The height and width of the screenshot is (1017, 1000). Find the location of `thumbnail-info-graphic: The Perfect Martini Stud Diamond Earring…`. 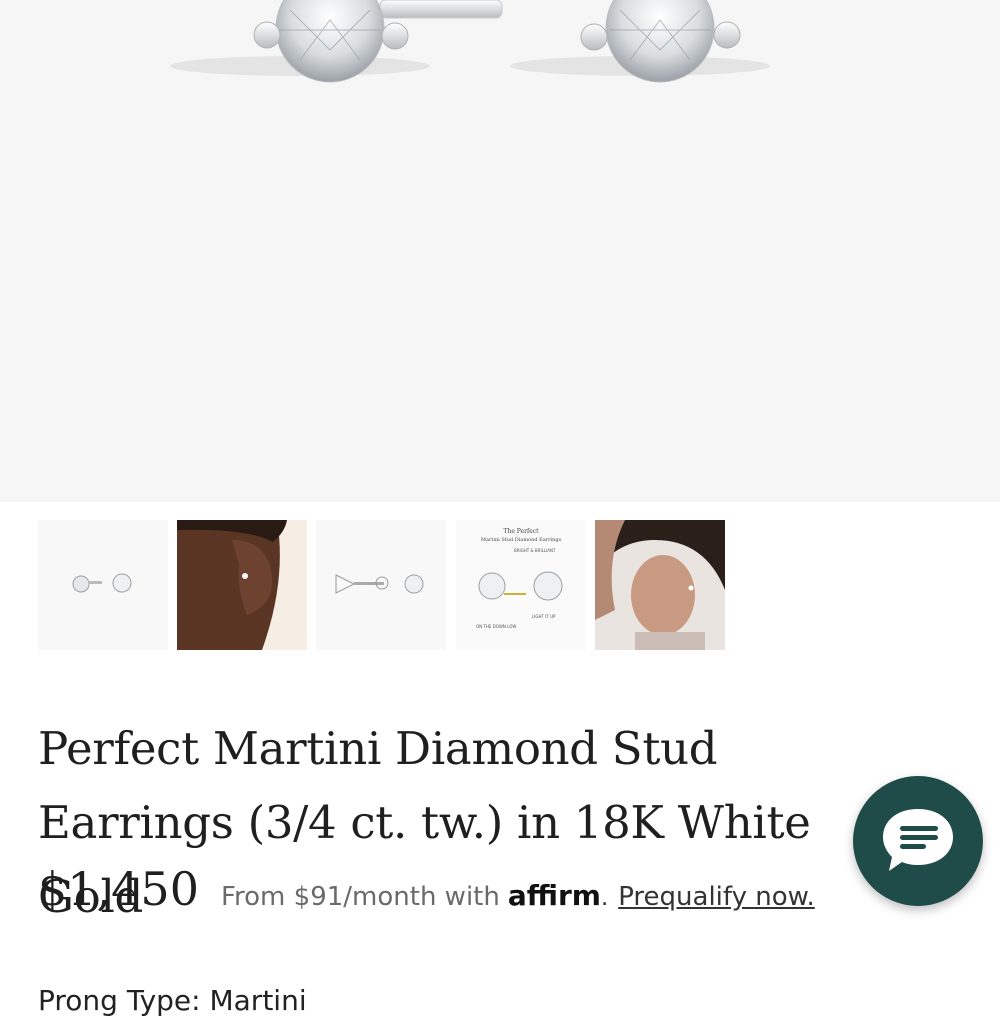

thumbnail-info-graphic: The Perfect Martini Stud Diamond Earring… is located at coordinates (521, 585).